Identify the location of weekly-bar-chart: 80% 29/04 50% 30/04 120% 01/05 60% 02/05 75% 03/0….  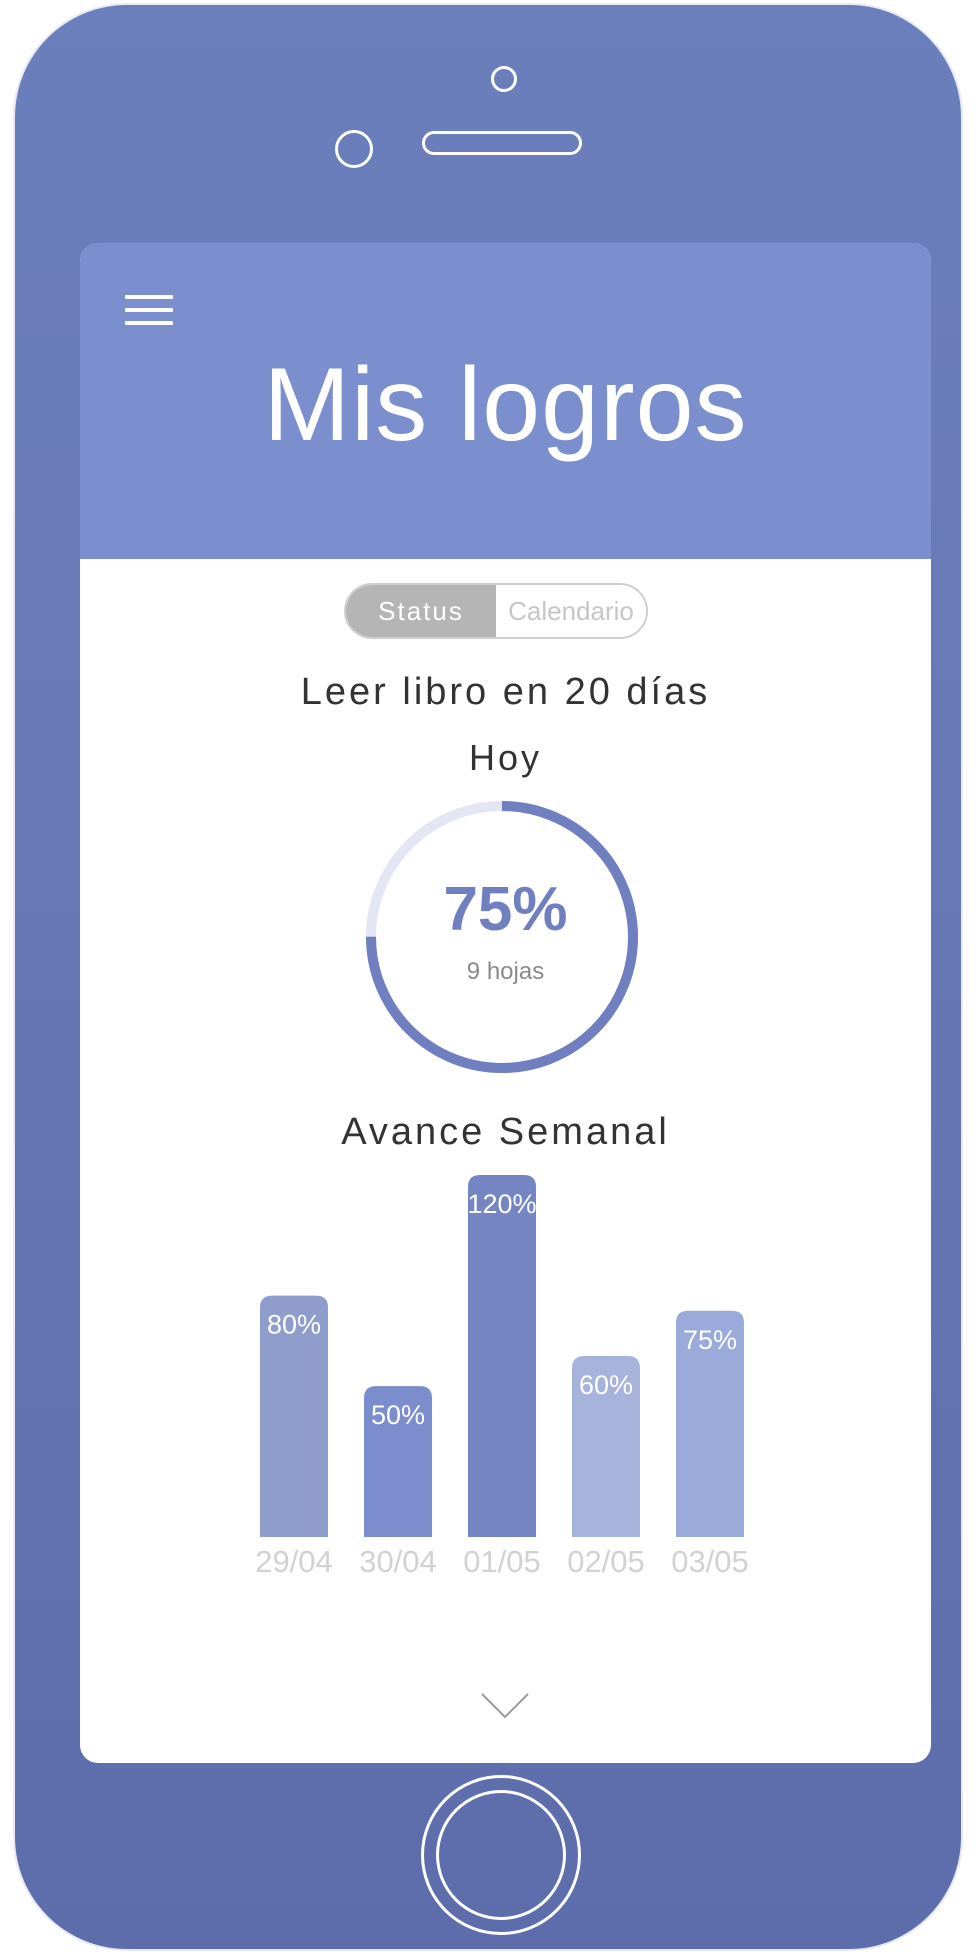
(502, 1377).